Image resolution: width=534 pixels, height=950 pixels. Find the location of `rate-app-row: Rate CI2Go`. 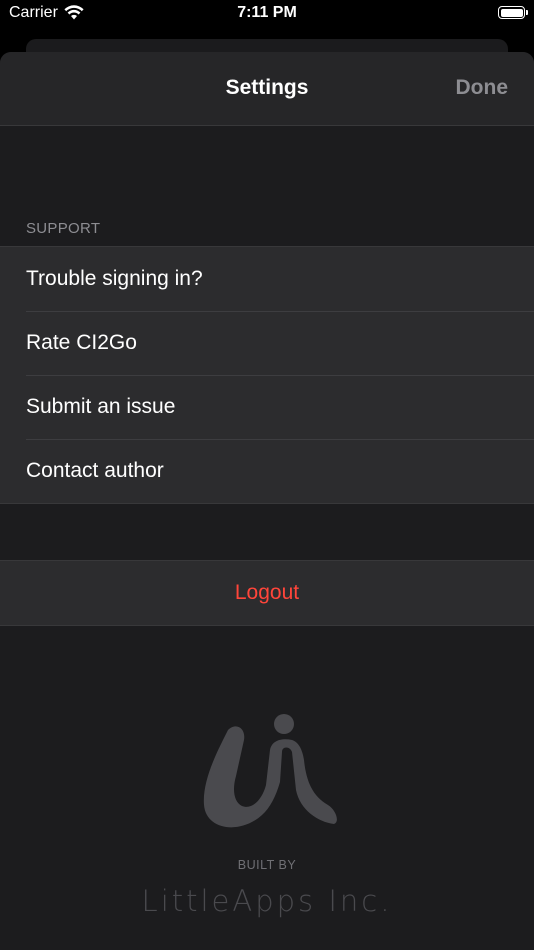

rate-app-row: Rate CI2Go is located at coordinates (267, 343).